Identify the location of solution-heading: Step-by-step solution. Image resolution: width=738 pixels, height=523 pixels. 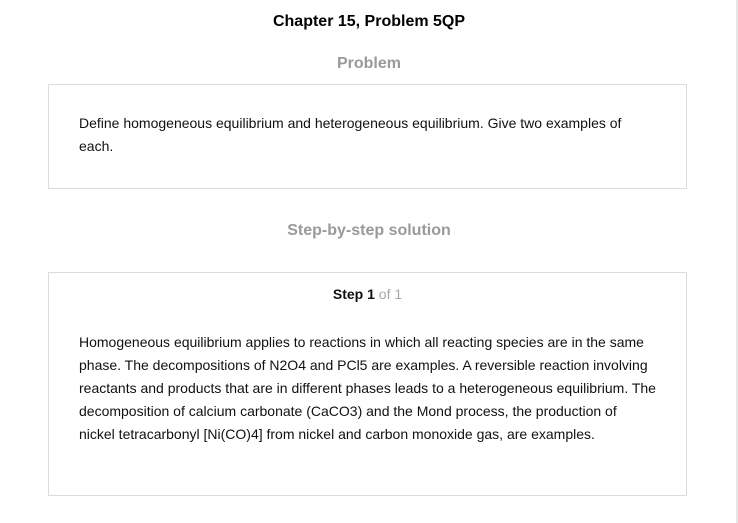
(369, 230).